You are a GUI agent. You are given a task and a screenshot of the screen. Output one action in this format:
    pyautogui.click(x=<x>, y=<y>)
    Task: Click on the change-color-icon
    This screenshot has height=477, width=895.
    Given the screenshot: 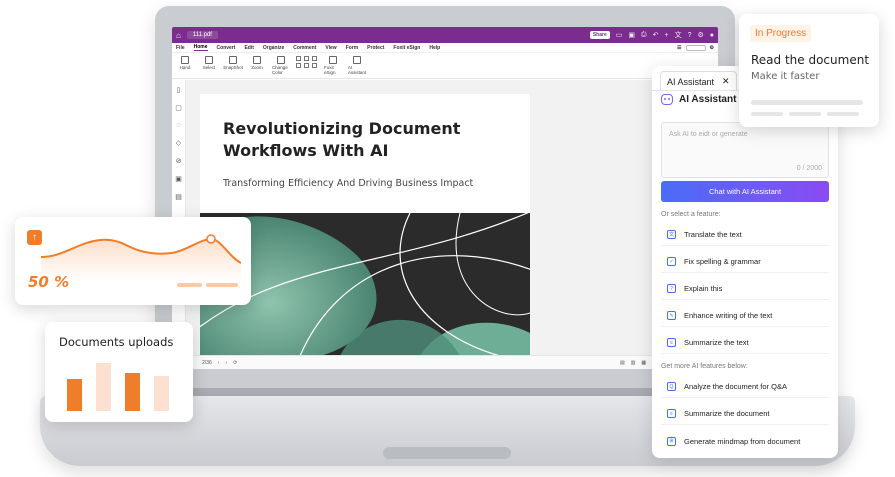 What is the action you would take?
    pyautogui.click(x=281, y=60)
    